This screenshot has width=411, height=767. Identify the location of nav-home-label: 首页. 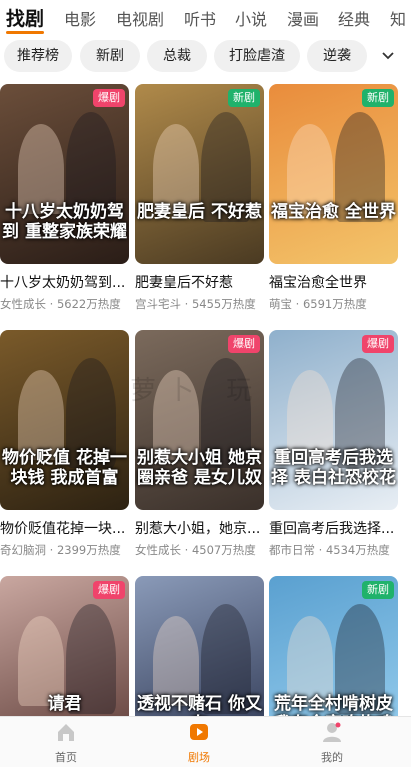
(66, 757).